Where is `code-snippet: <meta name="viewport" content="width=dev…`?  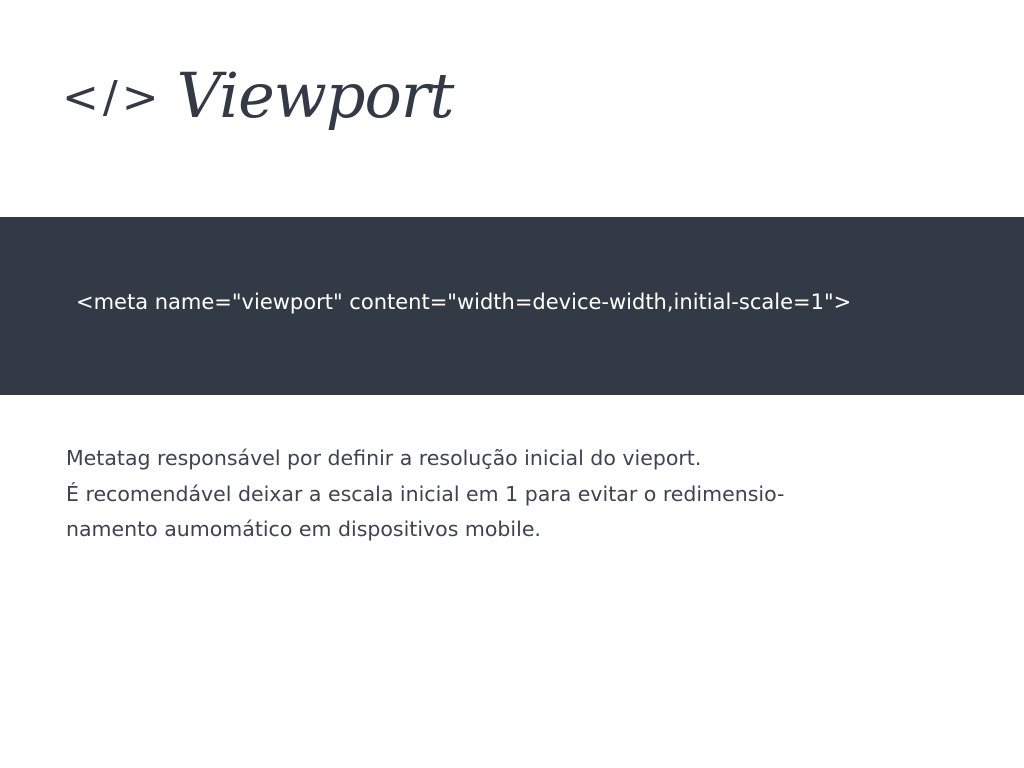 code-snippet: <meta name="viewport" content="width=dev… is located at coordinates (464, 302).